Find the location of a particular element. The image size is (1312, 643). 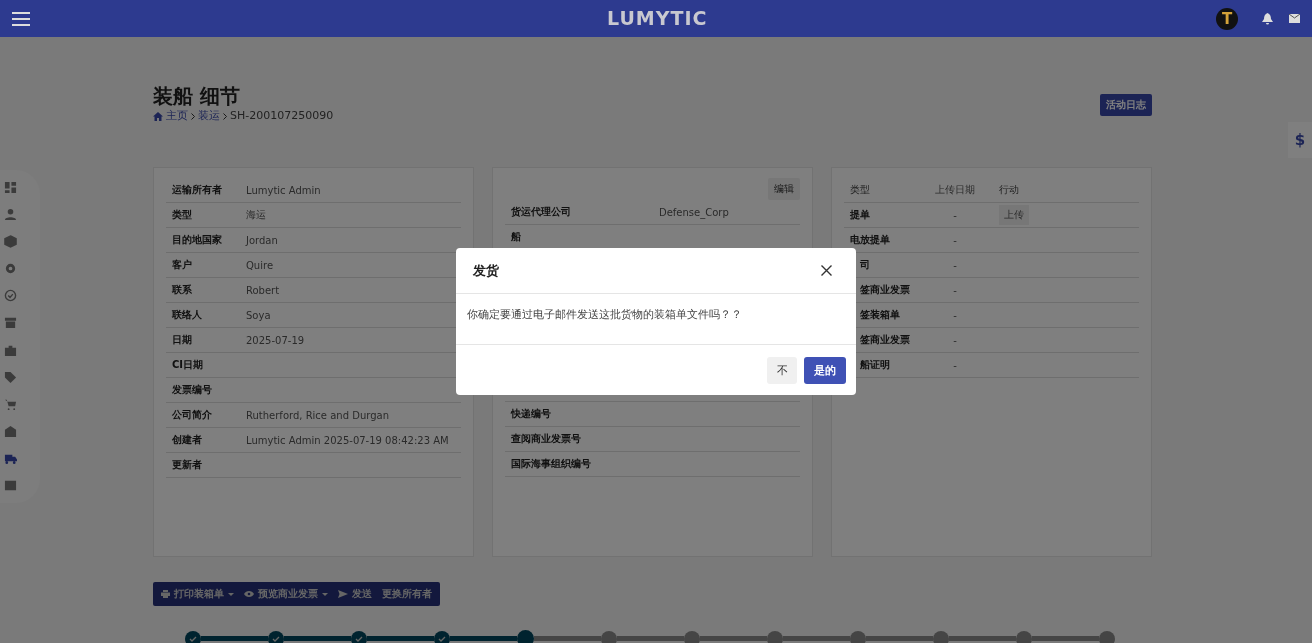

page-title: 装船 细节 is located at coordinates (197, 96).